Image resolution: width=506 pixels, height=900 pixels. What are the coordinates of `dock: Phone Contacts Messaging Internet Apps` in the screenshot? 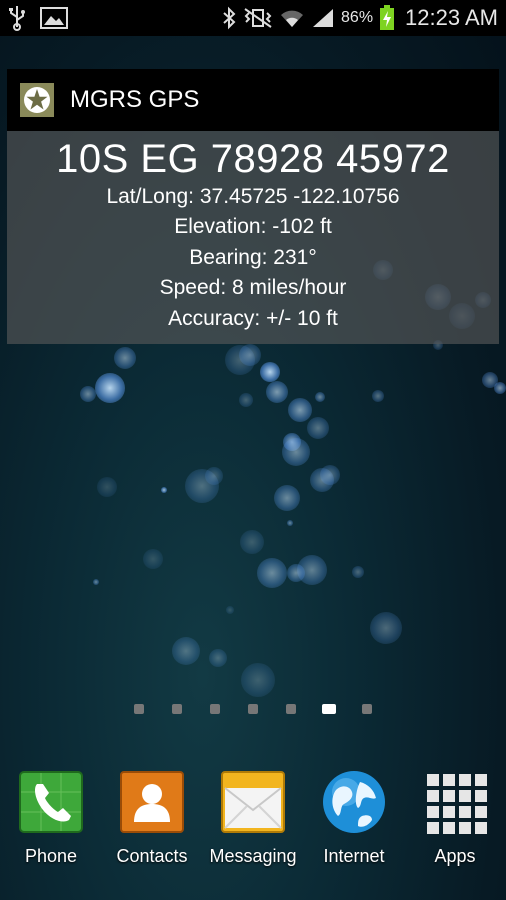 It's located at (253, 835).